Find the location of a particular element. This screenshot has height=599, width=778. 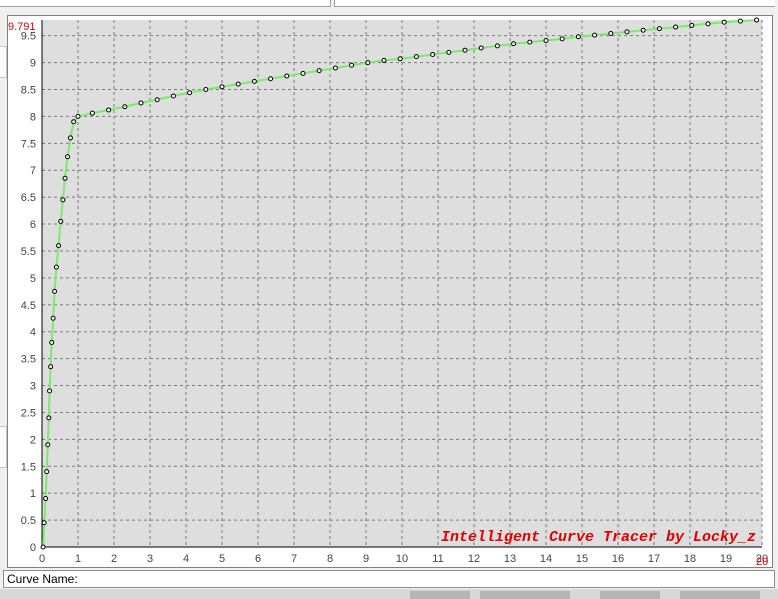

x-tick-label: 15 is located at coordinates (582, 559).